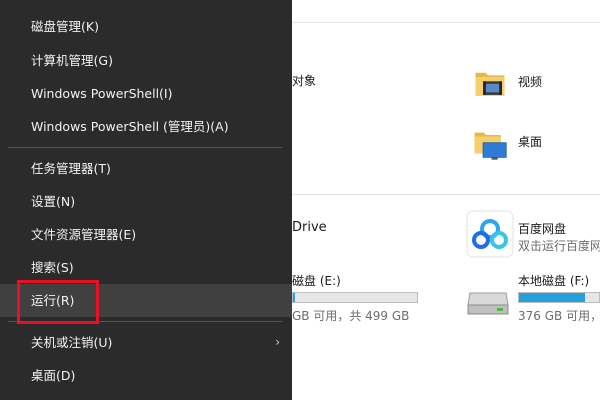 The image size is (600, 400). Describe the element at coordinates (146, 300) in the screenshot. I see `menu-item-run: 运行(R)` at that location.